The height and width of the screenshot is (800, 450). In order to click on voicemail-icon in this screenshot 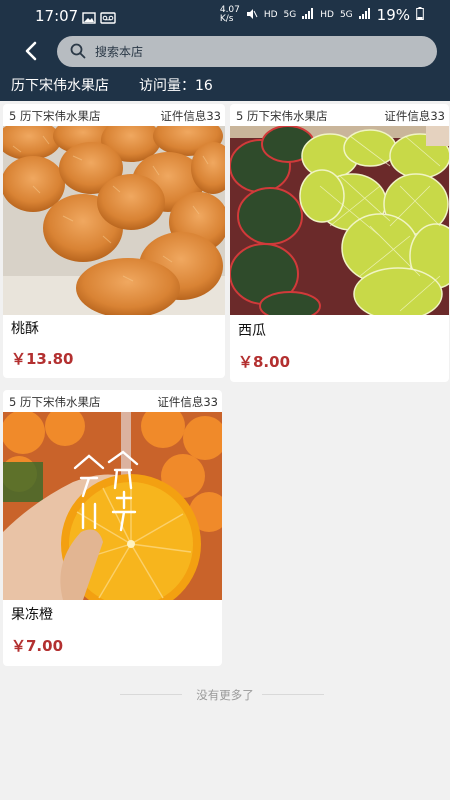, I will do `click(108, 18)`.